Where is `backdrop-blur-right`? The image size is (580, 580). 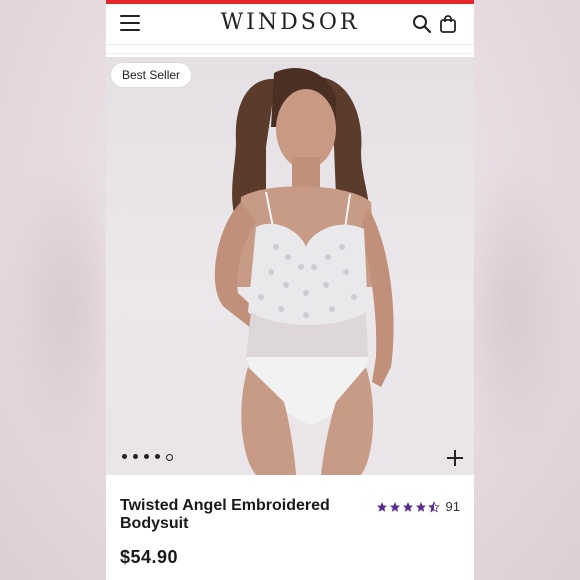 backdrop-blur-right is located at coordinates (515, 310).